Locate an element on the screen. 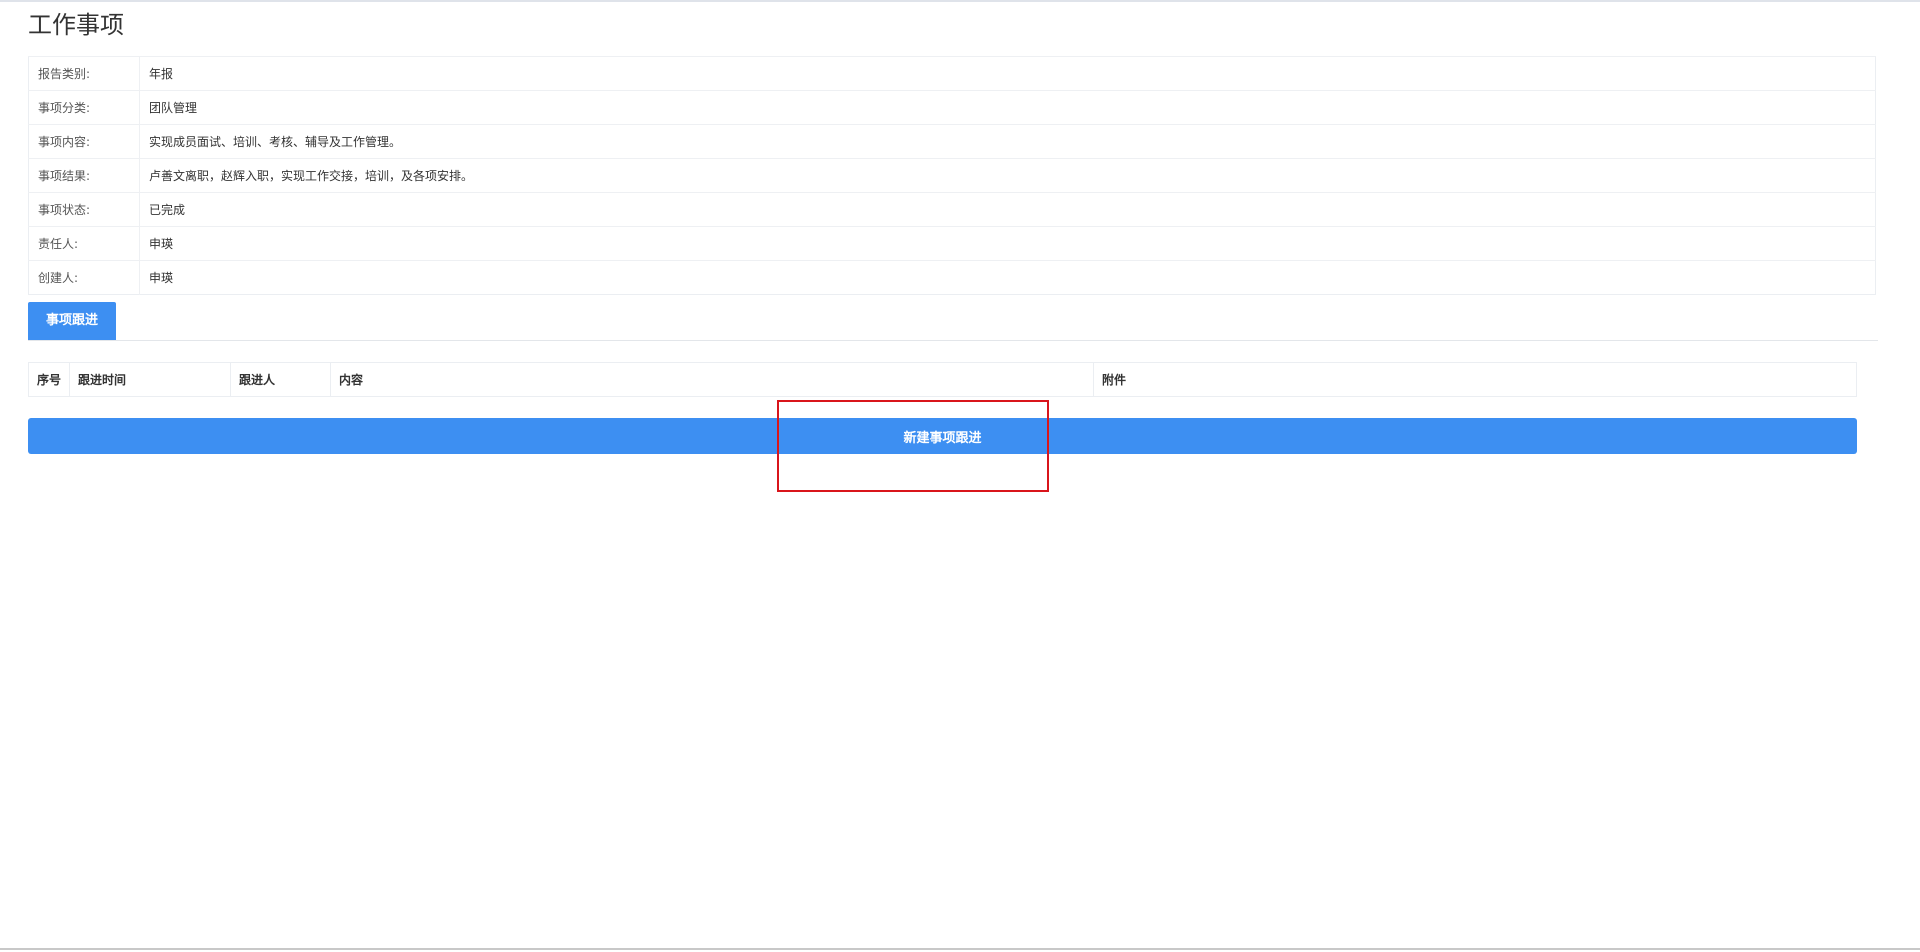 The image size is (1920, 952). top-border is located at coordinates (960, 1).